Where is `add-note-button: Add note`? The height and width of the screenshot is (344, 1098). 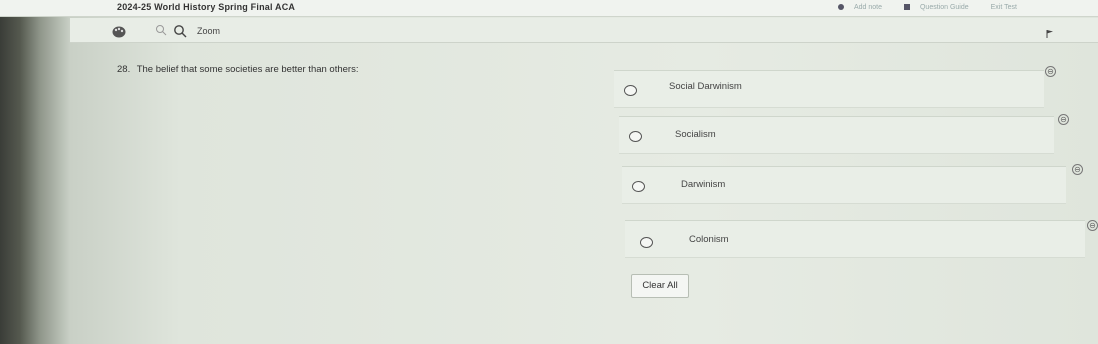
add-note-button: Add note is located at coordinates (865, 7).